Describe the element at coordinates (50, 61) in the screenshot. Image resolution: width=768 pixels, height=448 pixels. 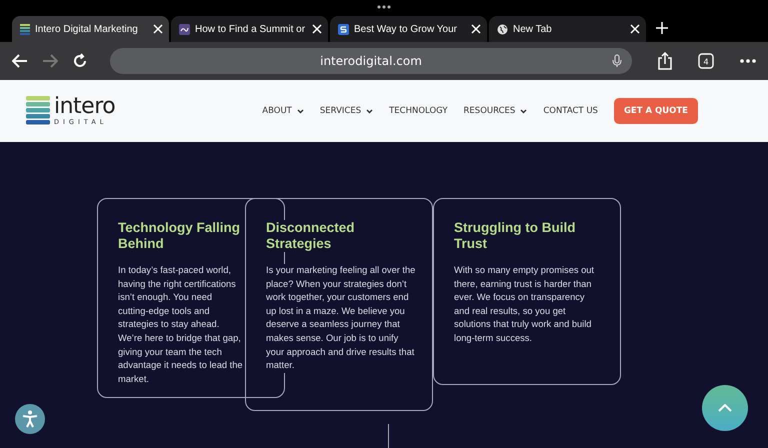
I see `forward-icon` at that location.